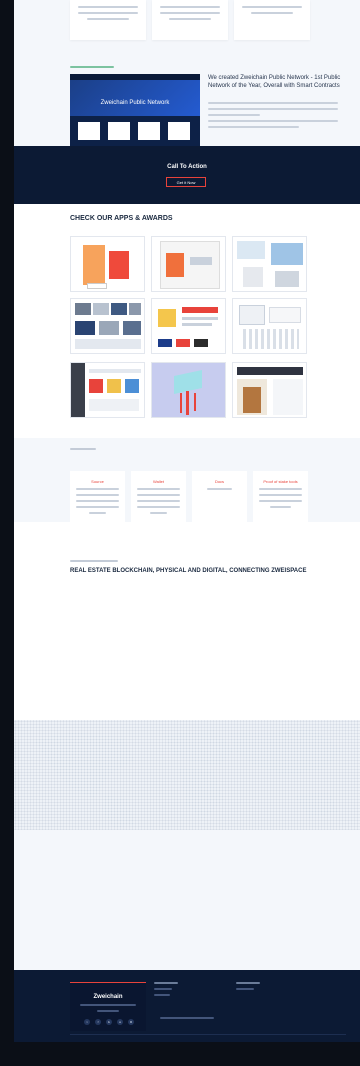 The height and width of the screenshot is (1066, 360). Describe the element at coordinates (135, 103) in the screenshot. I see `feature-shot-title: Zweichain Public Network` at that location.